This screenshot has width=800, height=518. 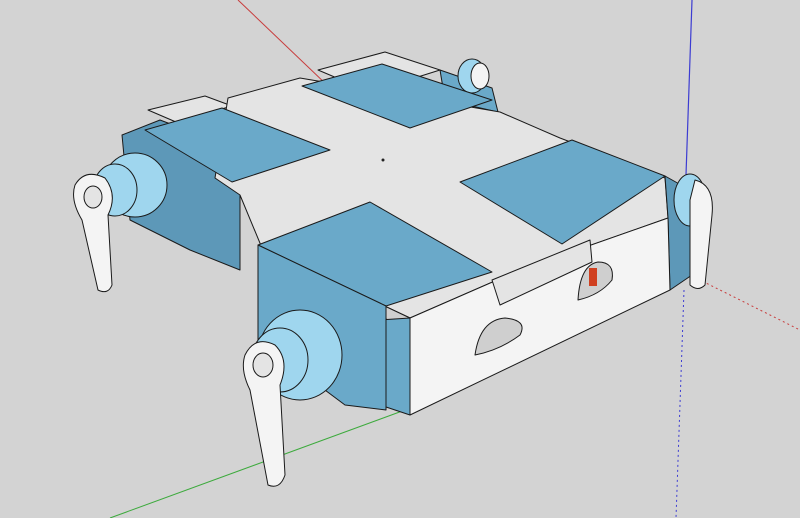 What do you see at coordinates (688, 232) in the screenshot?
I see `servo-right` at bounding box center [688, 232].